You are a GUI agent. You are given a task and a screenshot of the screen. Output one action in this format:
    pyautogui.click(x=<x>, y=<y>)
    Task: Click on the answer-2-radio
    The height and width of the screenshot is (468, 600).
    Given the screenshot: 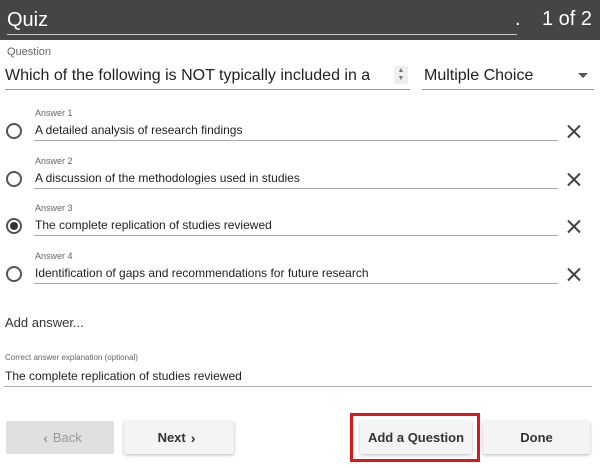 What is the action you would take?
    pyautogui.click(x=14, y=179)
    